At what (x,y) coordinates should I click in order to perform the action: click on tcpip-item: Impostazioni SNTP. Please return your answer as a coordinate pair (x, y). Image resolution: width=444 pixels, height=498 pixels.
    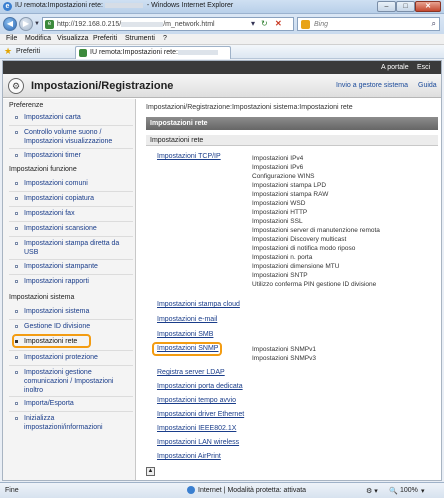
    Looking at the image, I should click on (280, 275).